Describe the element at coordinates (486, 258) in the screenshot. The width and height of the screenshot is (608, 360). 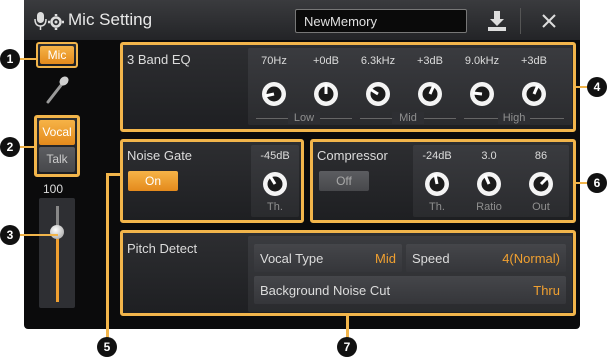
I see `speed-selector: Speed 4(Normal)` at that location.